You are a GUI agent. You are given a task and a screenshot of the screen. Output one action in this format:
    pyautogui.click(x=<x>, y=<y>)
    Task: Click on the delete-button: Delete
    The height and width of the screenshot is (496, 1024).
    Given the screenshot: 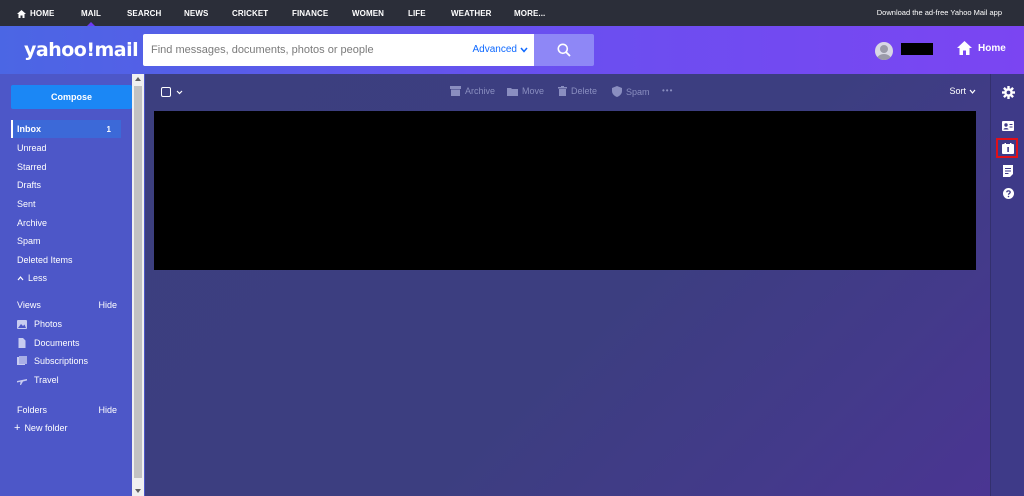 What is the action you would take?
    pyautogui.click(x=577, y=91)
    